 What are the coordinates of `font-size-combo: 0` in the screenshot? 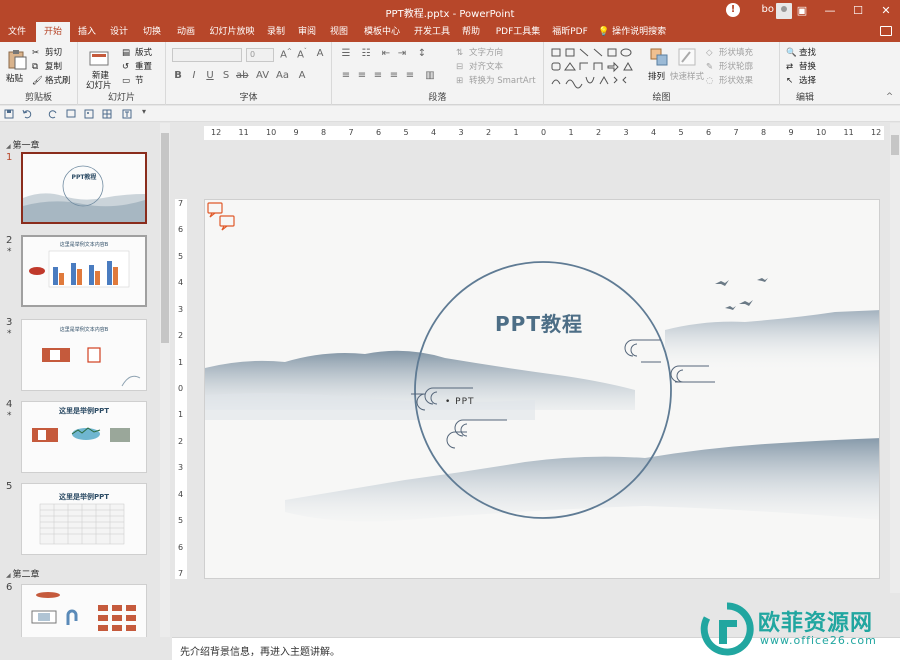 It's located at (260, 55).